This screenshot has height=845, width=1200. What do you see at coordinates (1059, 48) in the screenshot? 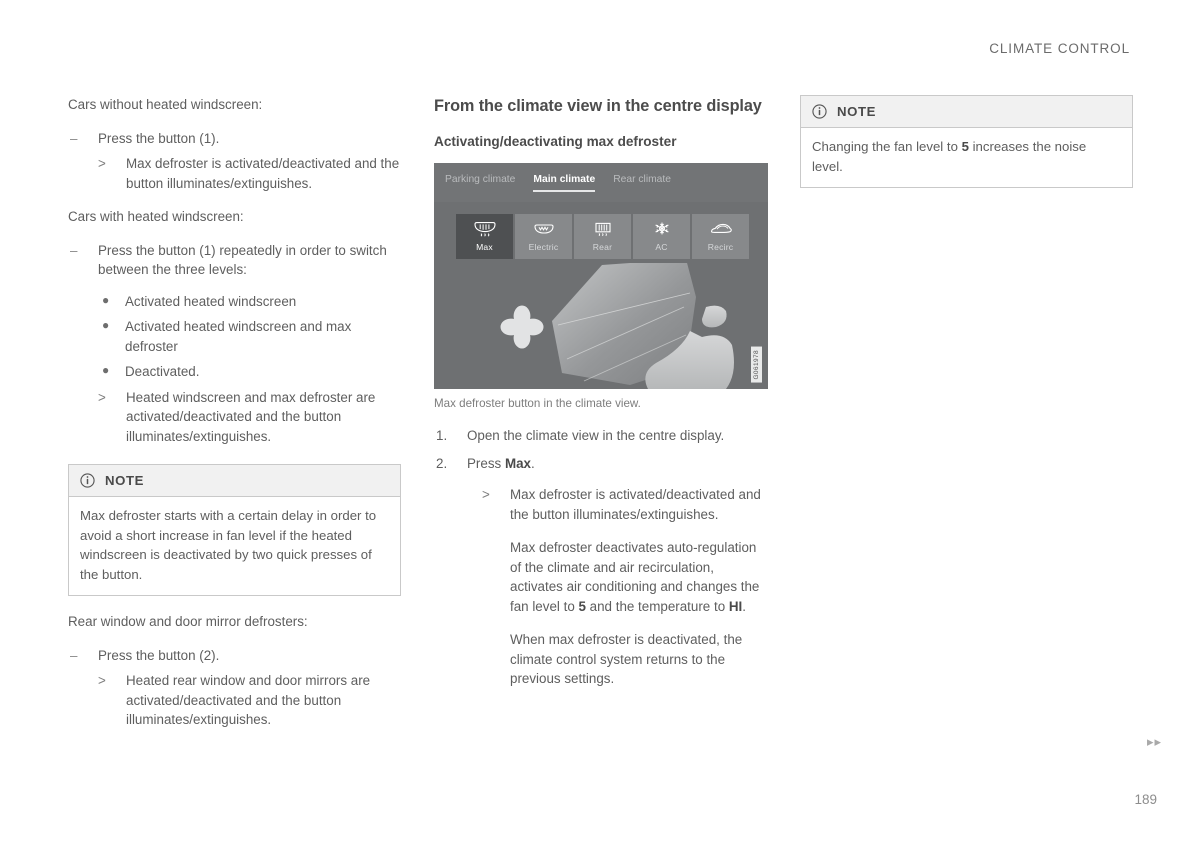
I see `running-header: CLIMATE CONTROL` at bounding box center [1059, 48].